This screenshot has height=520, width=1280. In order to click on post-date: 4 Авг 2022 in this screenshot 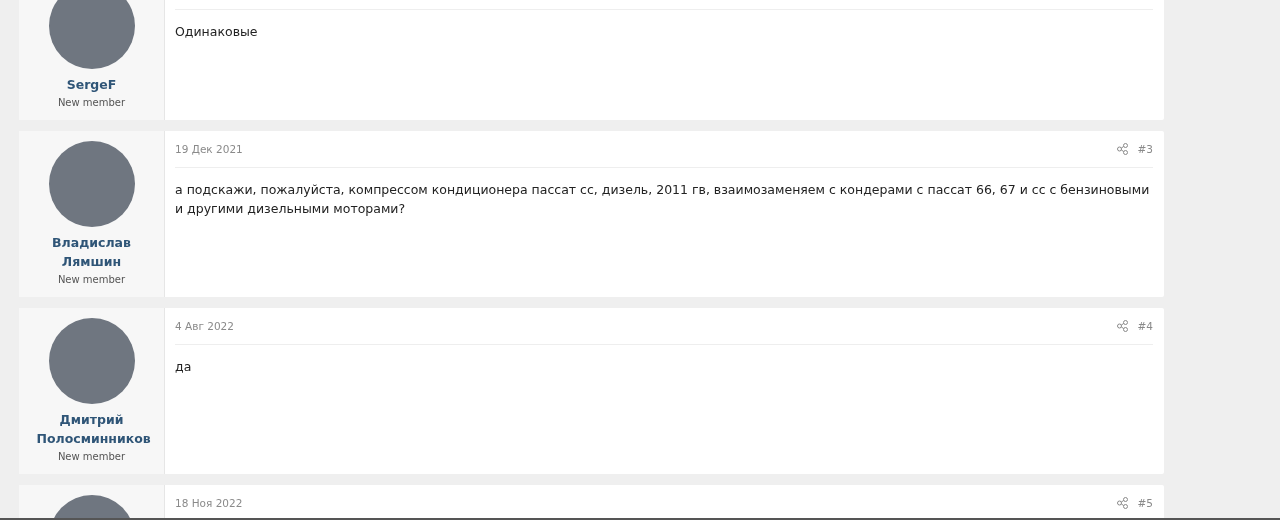, I will do `click(204, 326)`.